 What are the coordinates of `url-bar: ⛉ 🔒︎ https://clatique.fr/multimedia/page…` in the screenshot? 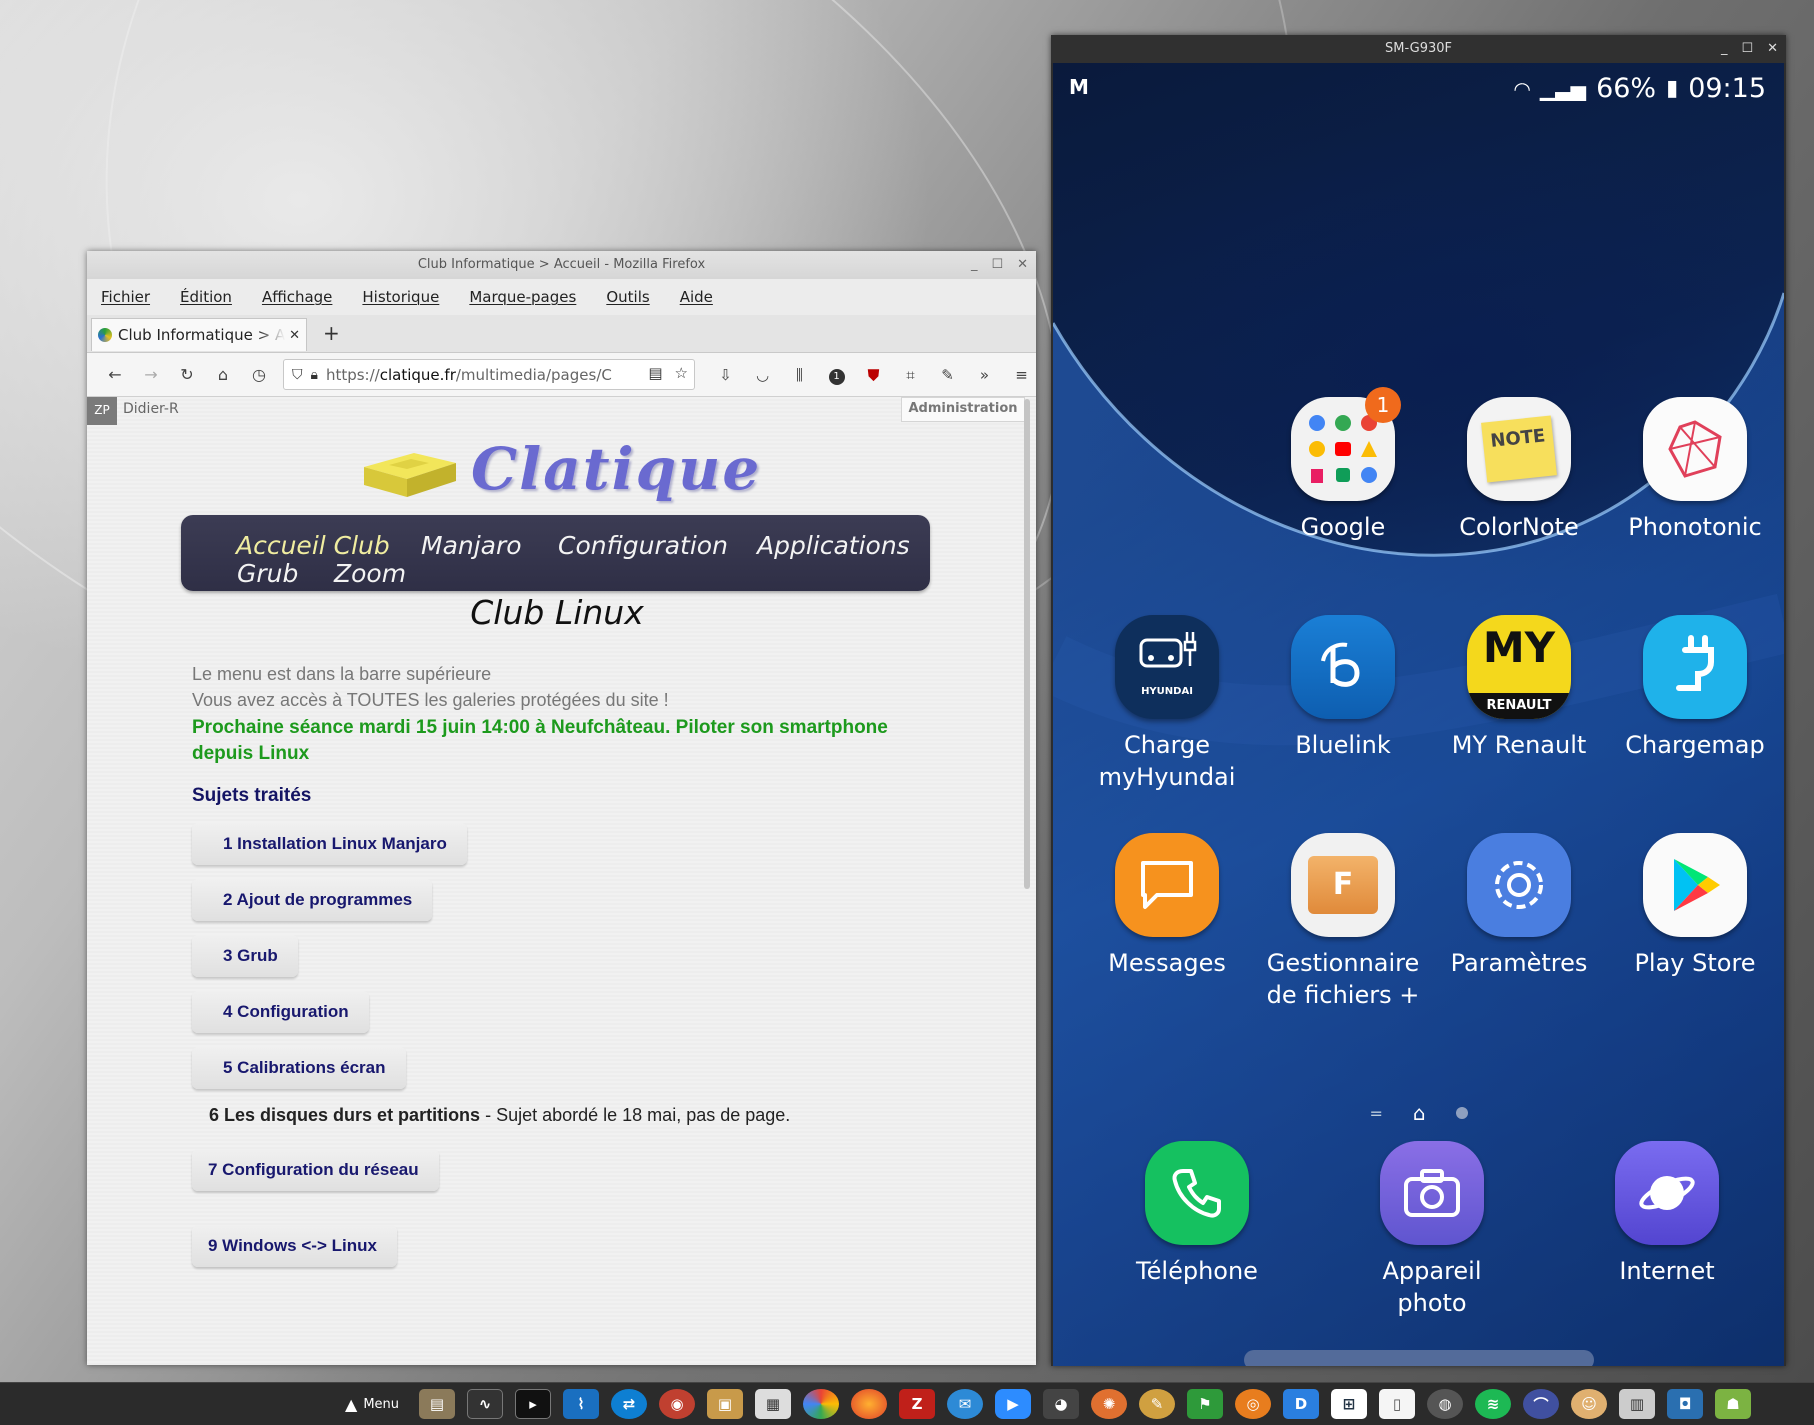 It's located at (489, 374).